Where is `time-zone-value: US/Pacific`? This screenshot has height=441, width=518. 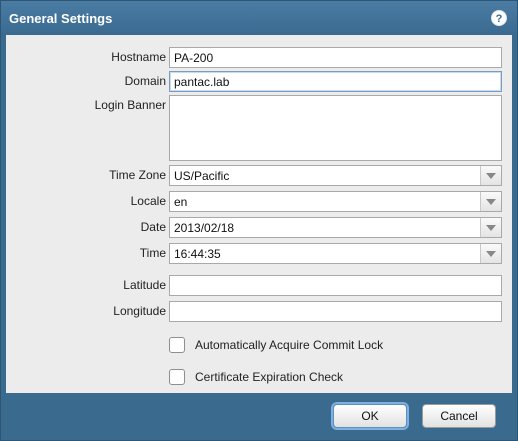
time-zone-value: US/Pacific is located at coordinates (202, 176).